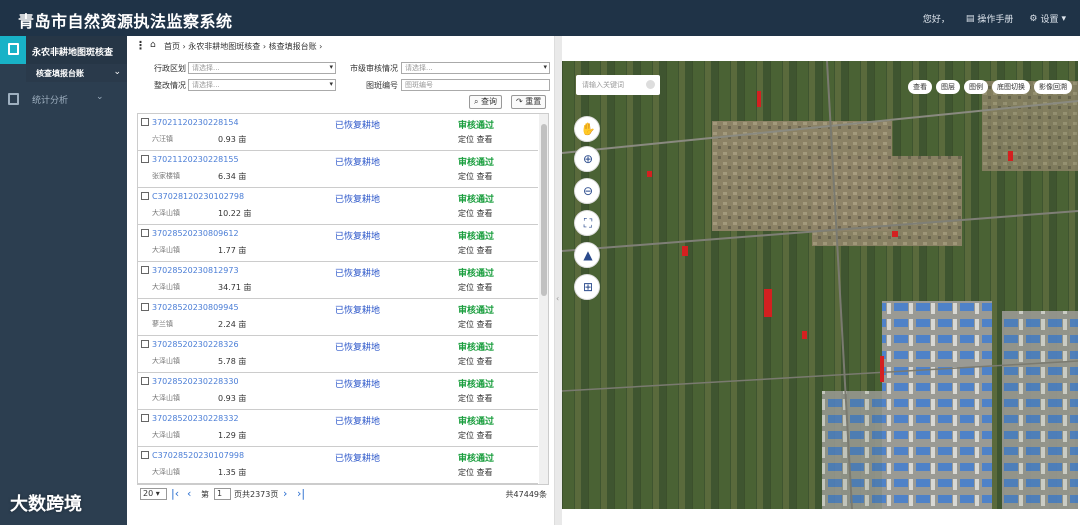 This screenshot has width=1080, height=525. What do you see at coordinates (920, 87) in the screenshot?
I see `map-tool-view: 查看` at bounding box center [920, 87].